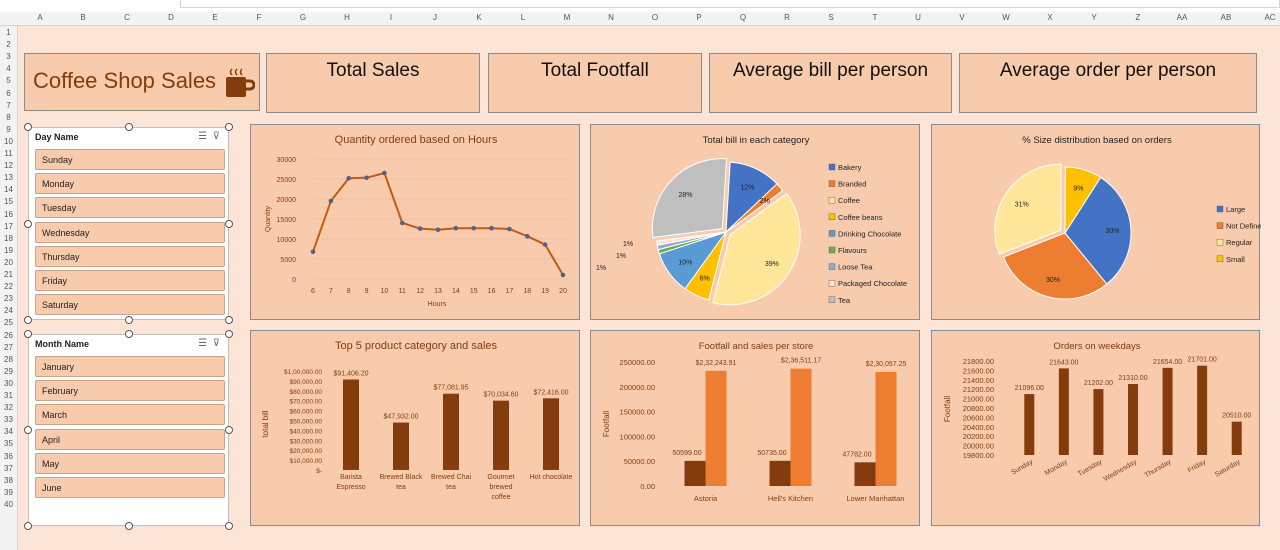  What do you see at coordinates (39, 17) in the screenshot?
I see `column-header: A` at bounding box center [39, 17].